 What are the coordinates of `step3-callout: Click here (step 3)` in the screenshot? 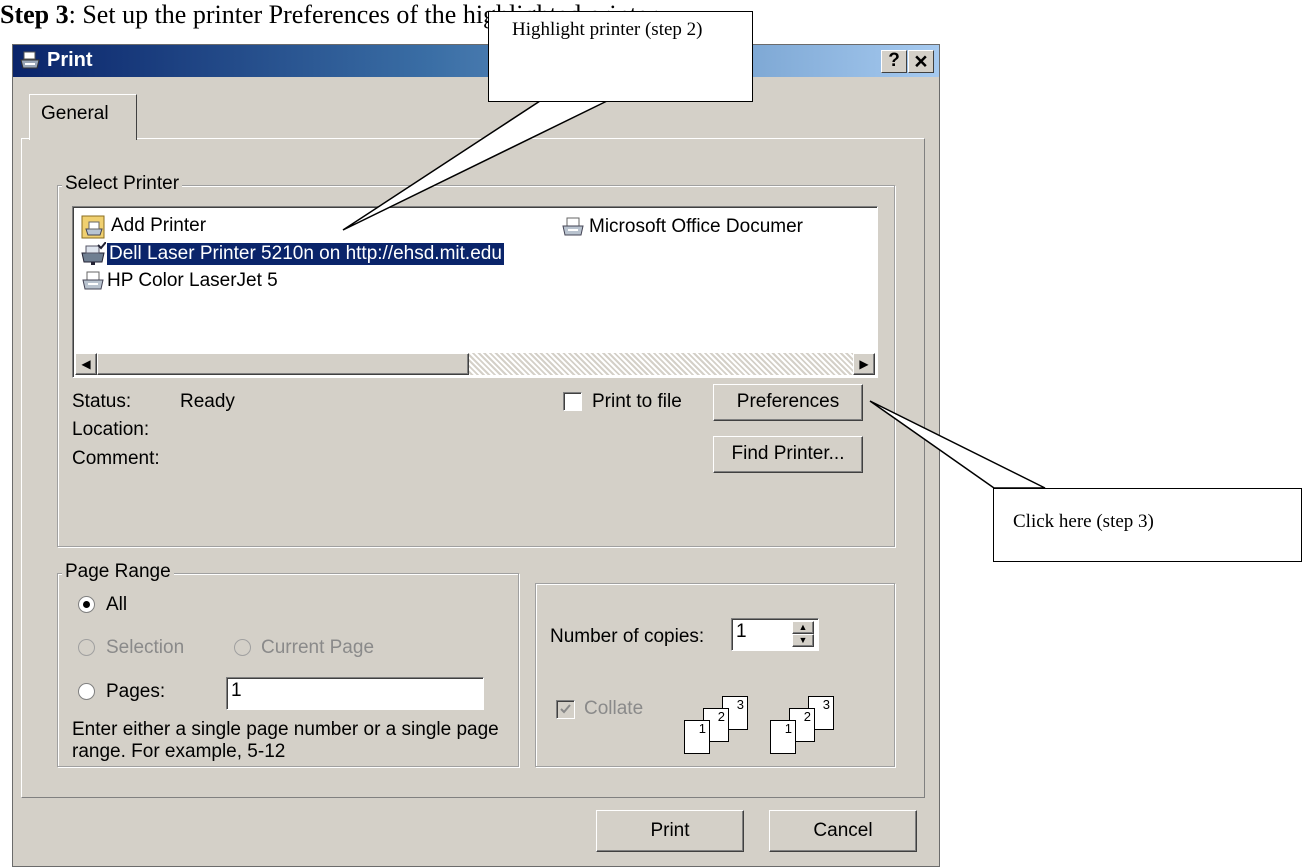 It's located at (1147, 525).